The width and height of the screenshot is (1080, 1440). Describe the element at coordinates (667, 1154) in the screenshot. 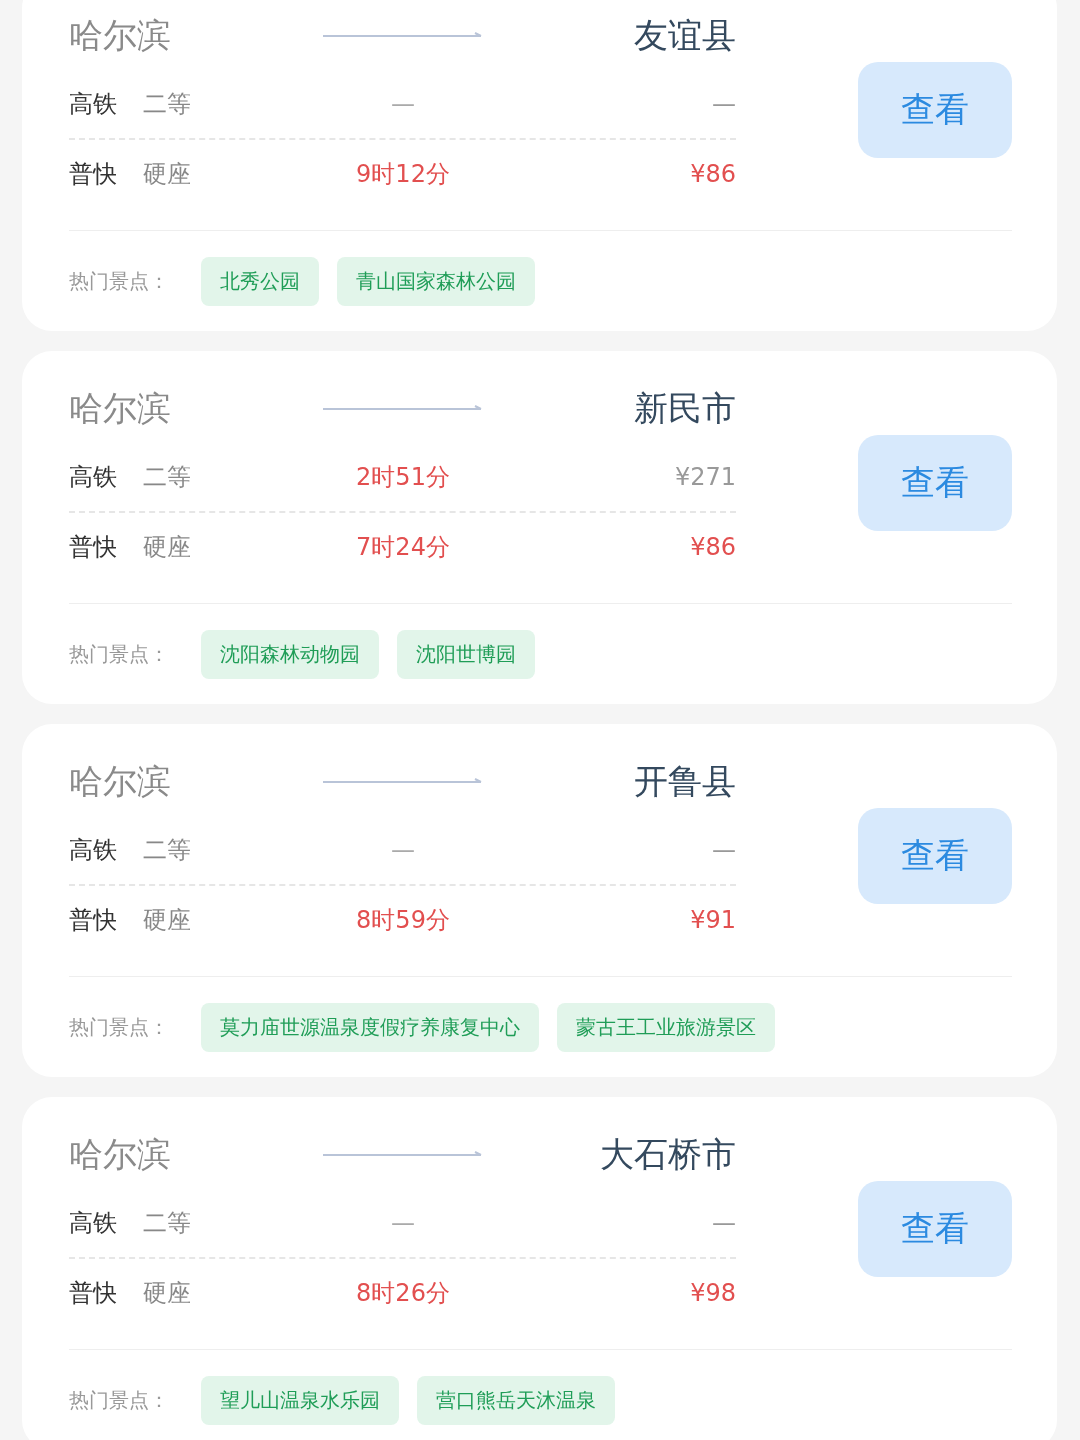

I see `destination-city: 大石桥市` at that location.